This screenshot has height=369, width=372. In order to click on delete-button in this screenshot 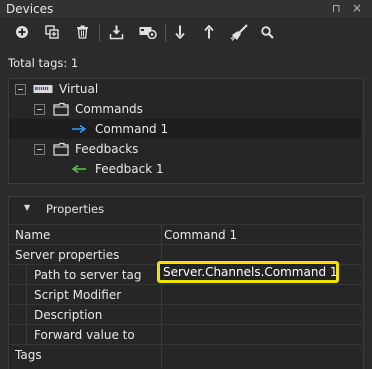, I will do `click(82, 32)`.